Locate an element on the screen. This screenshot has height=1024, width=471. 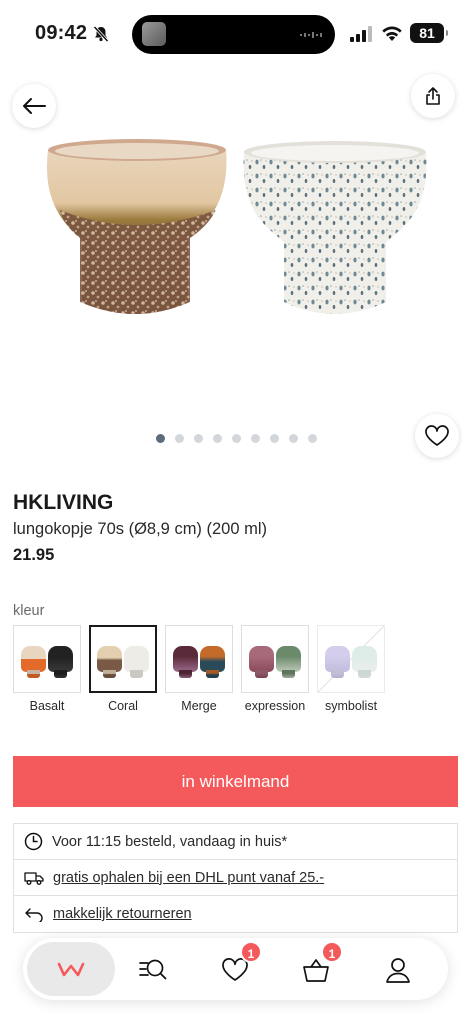
swatch-basalt: Basalt is located at coordinates (47, 669).